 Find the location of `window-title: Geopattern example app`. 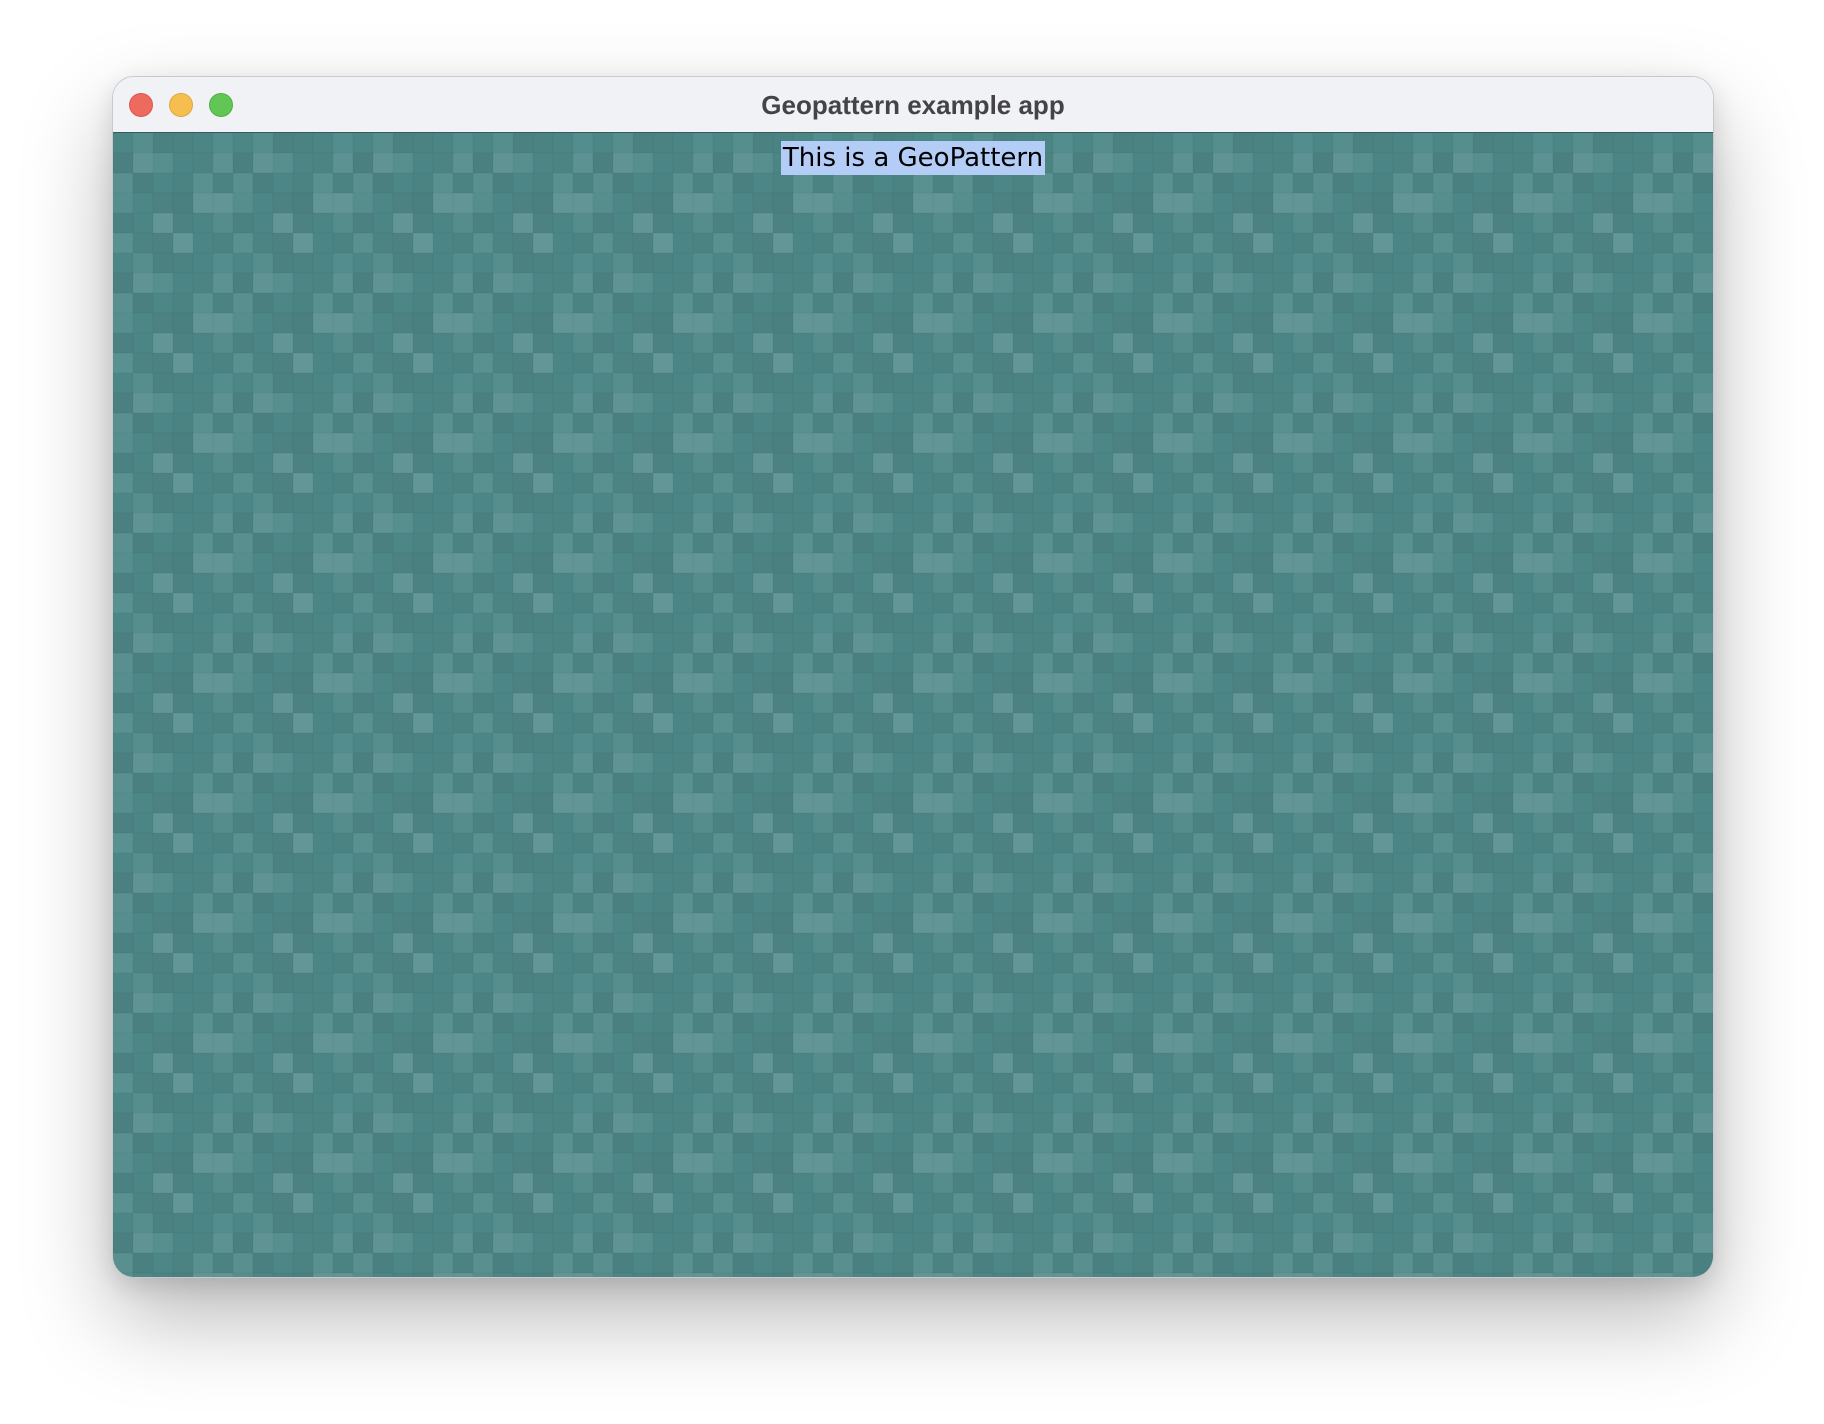

window-title: Geopattern example app is located at coordinates (913, 105).